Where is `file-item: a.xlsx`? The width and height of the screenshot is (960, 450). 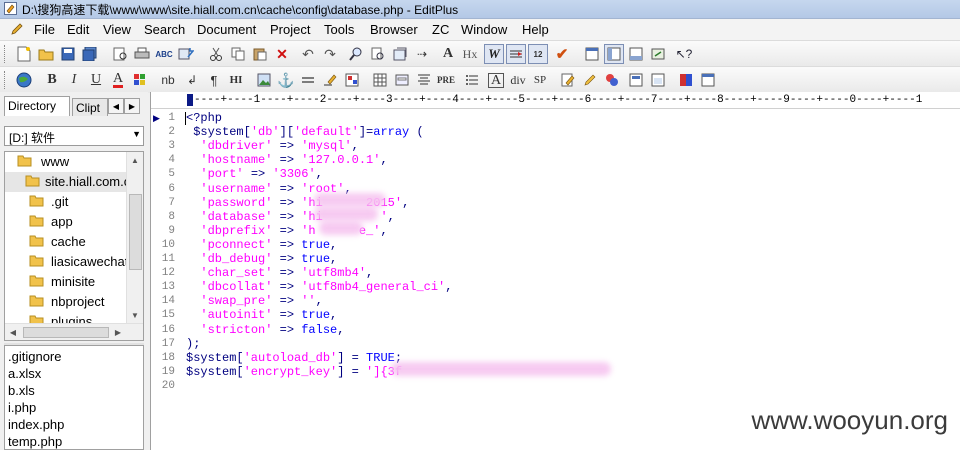
file-item: a.xlsx is located at coordinates (24, 373).